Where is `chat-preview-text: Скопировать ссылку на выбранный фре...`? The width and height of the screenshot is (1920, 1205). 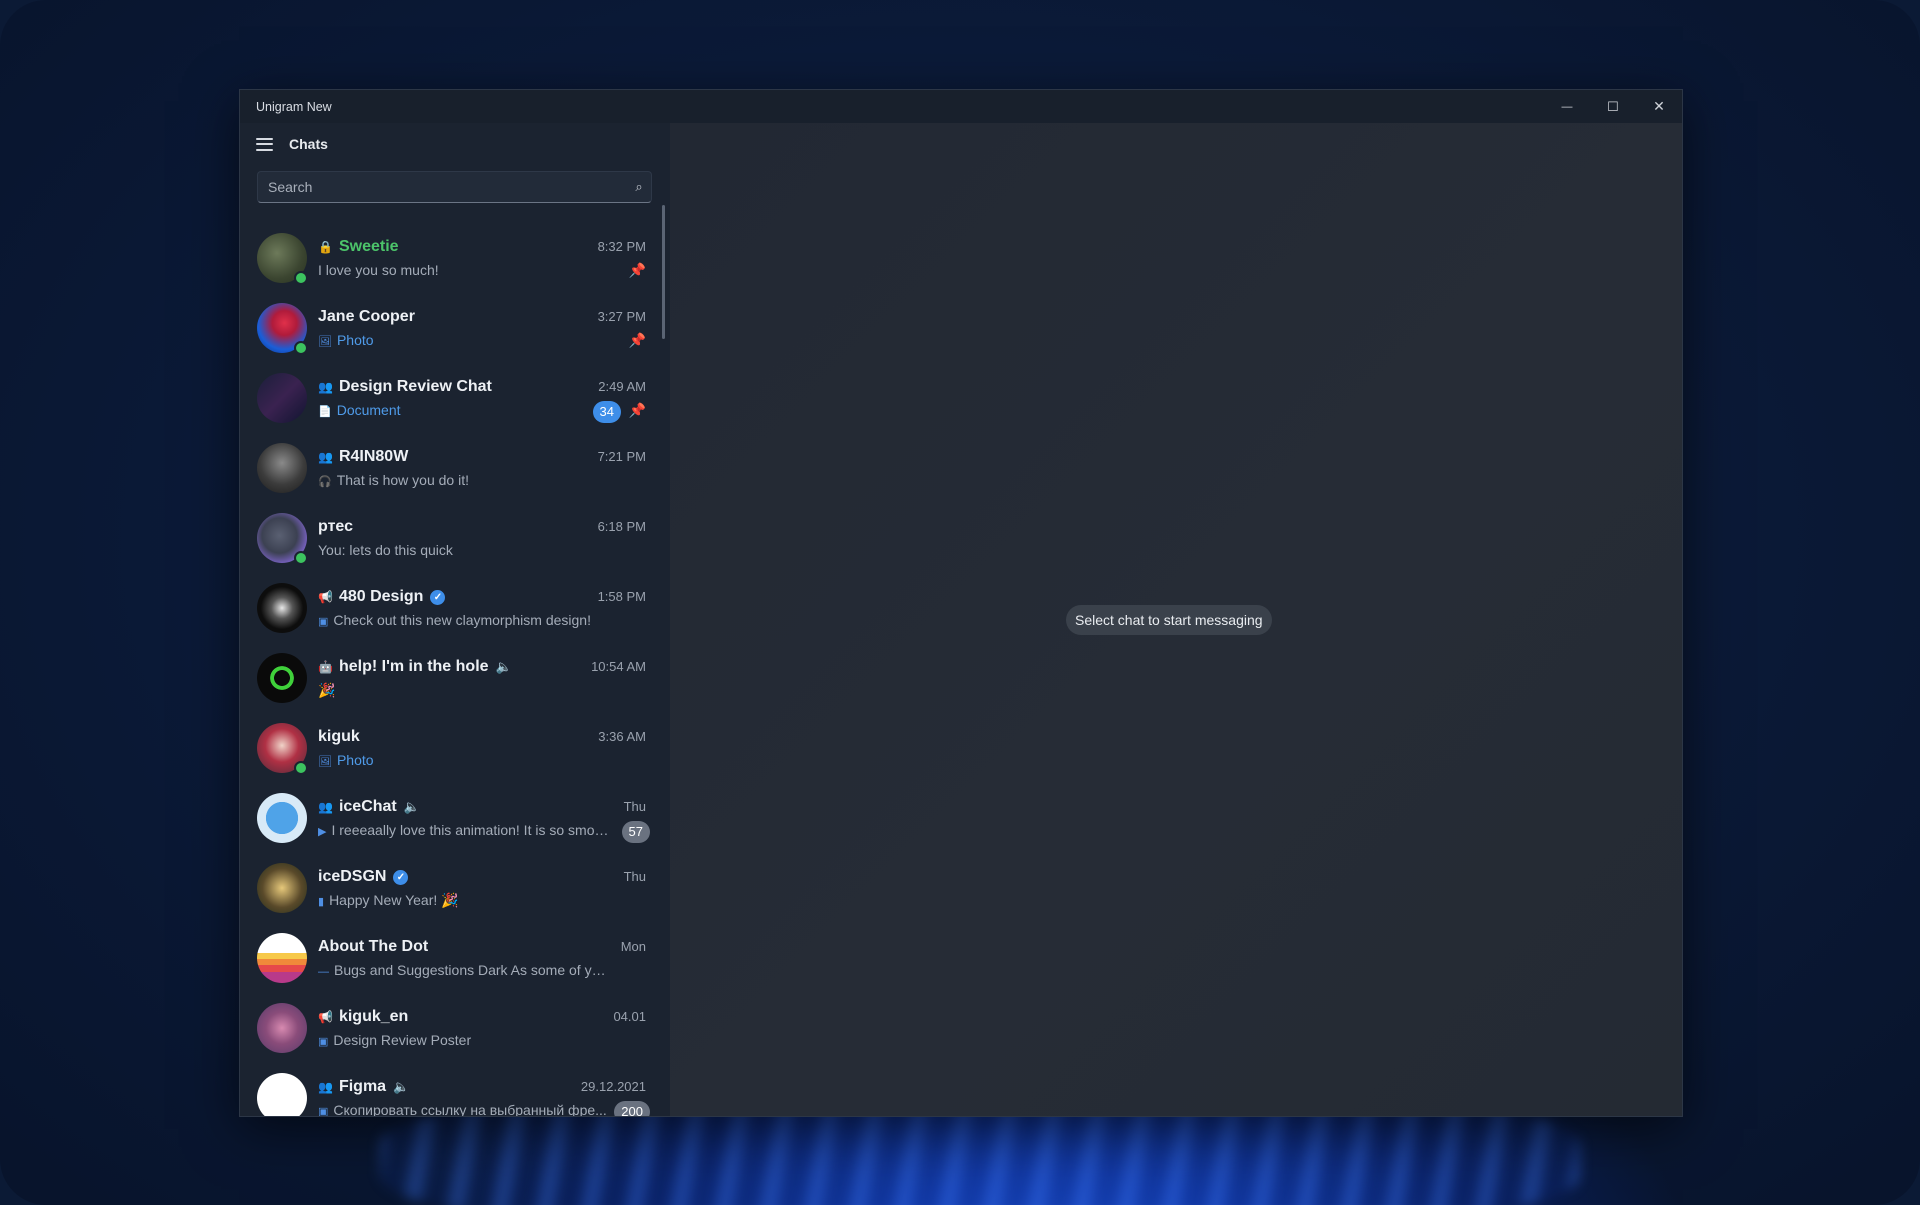 chat-preview-text: Скопировать ссылку на выбранный фре... is located at coordinates (470, 1109).